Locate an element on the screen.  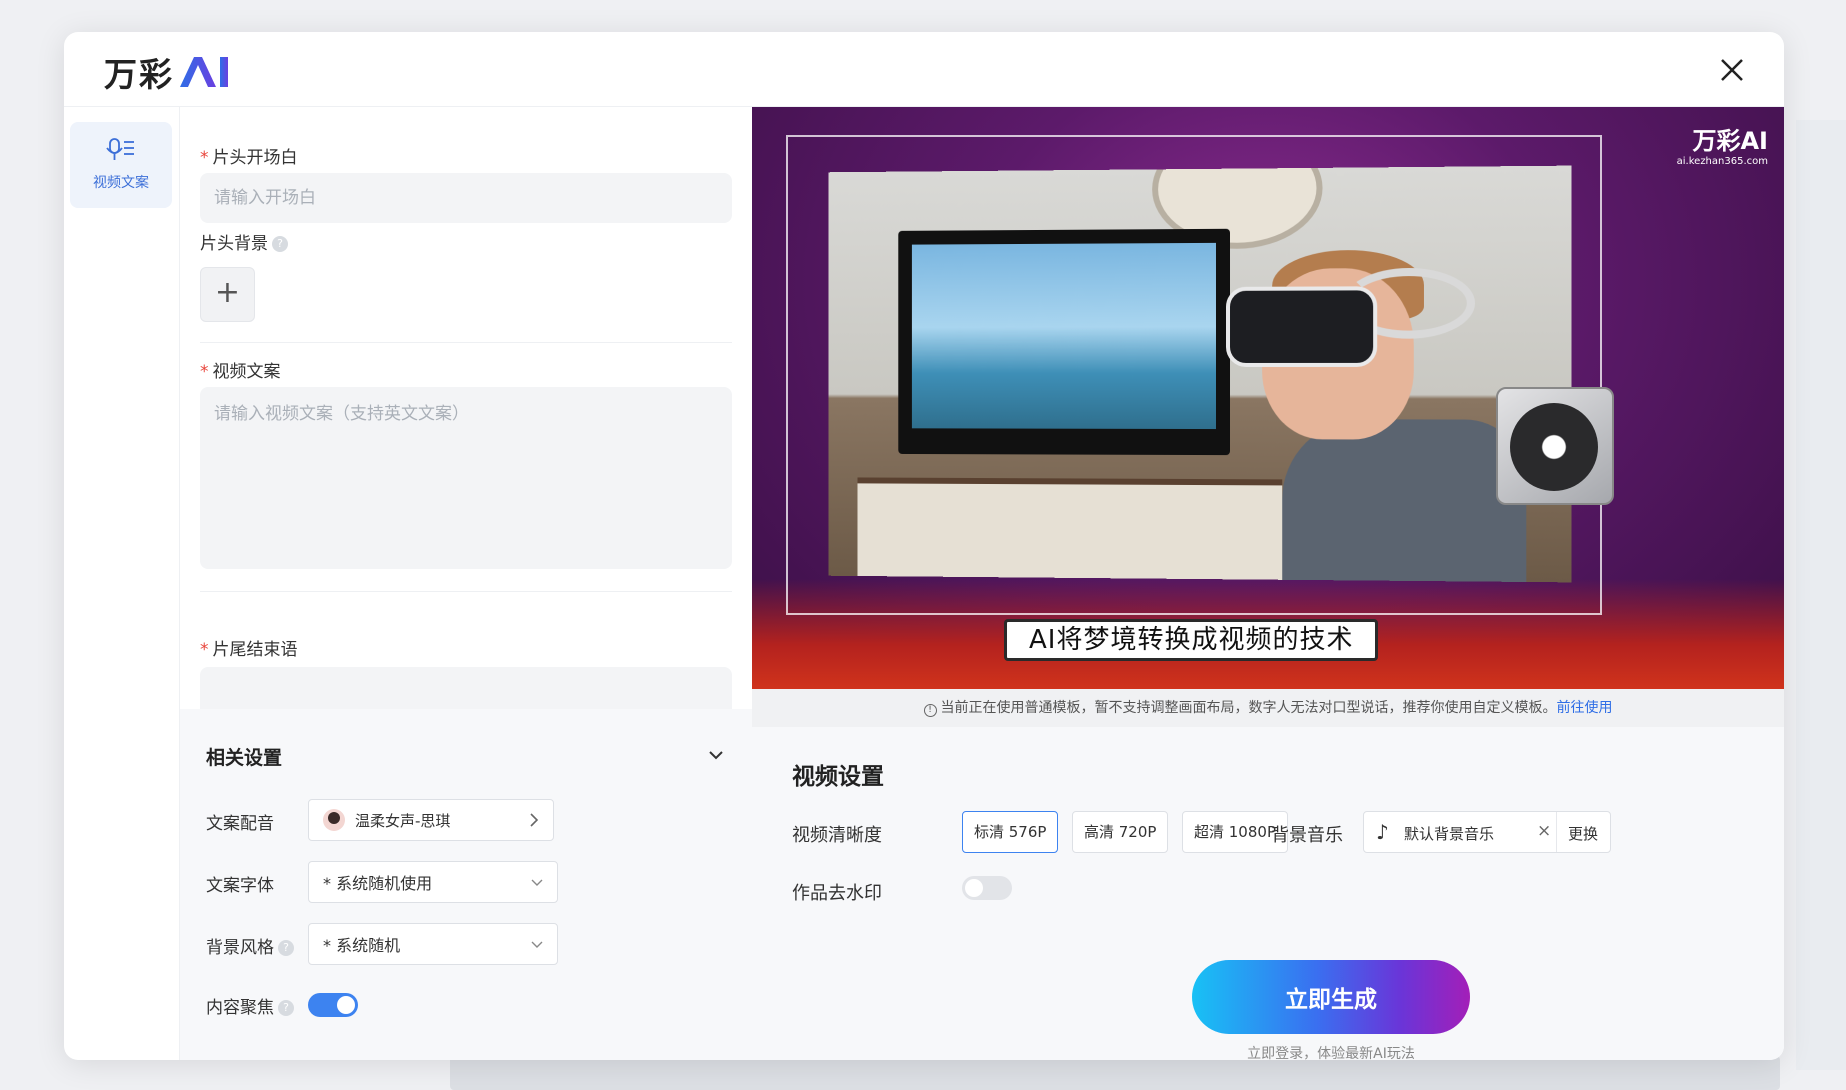
child-body is located at coordinates (1404, 501).